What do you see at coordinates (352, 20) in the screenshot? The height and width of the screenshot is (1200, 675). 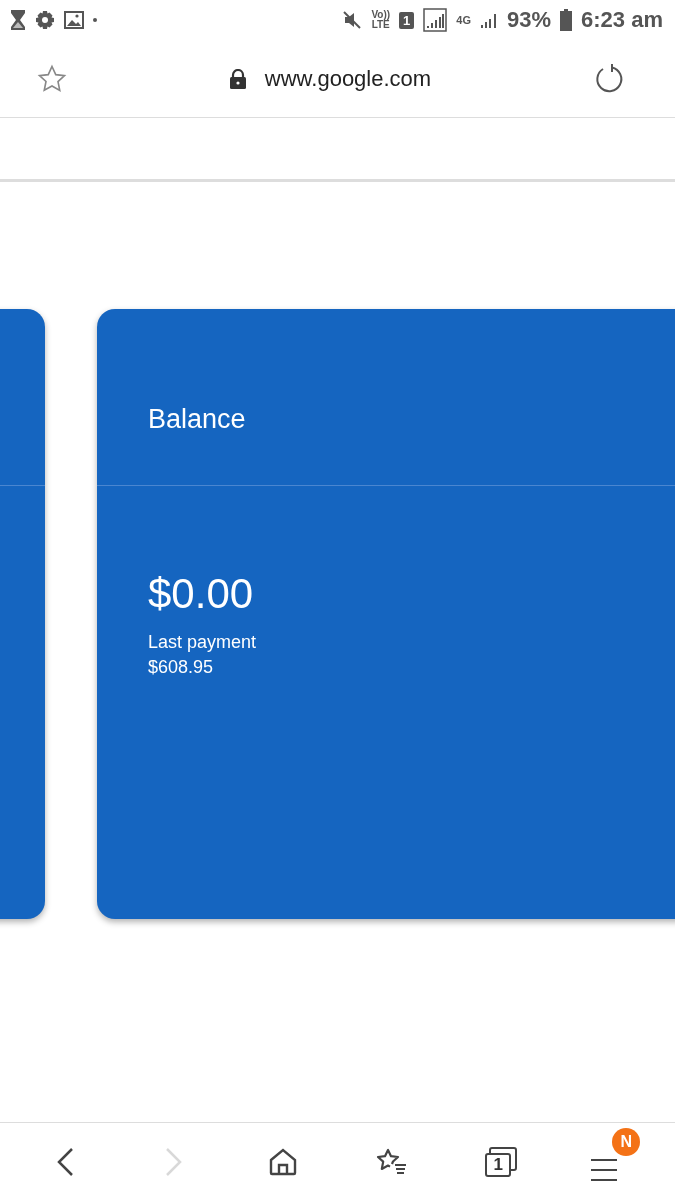 I see `mute-icon` at bounding box center [352, 20].